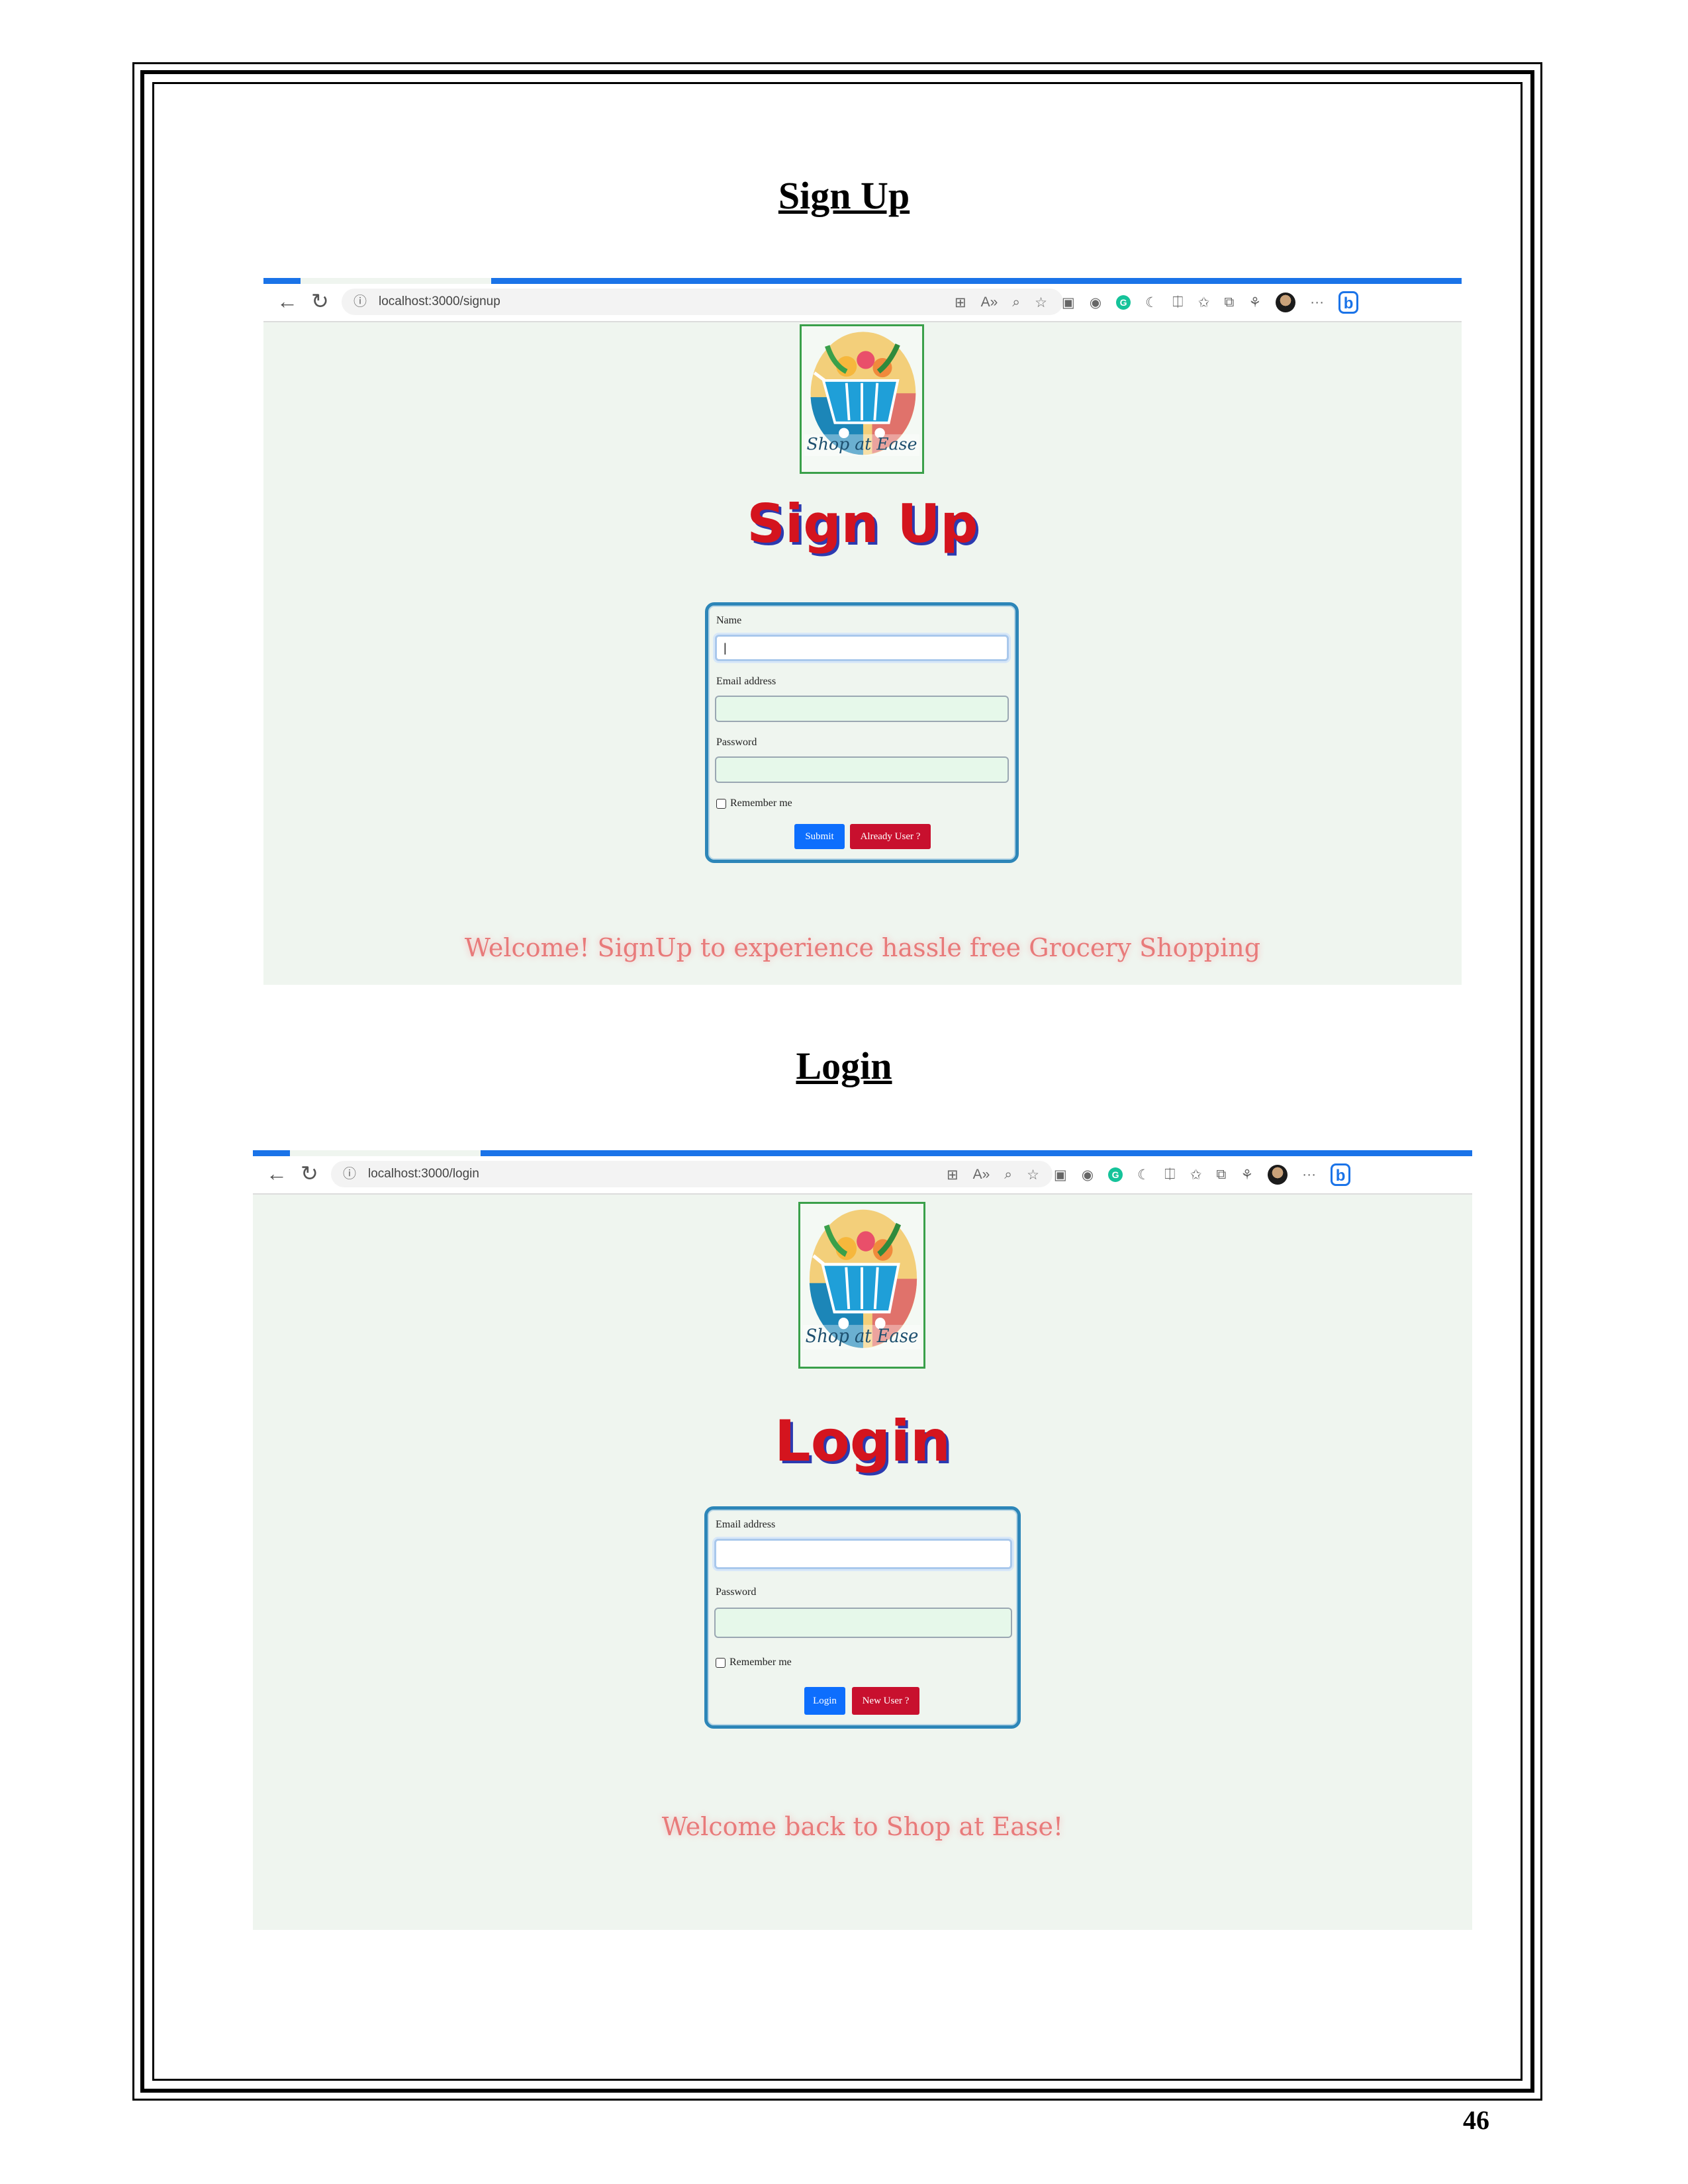 This screenshot has width=1688, height=2184. Describe the element at coordinates (439, 301) in the screenshot. I see `address-url: localhost:3000/signup` at that location.